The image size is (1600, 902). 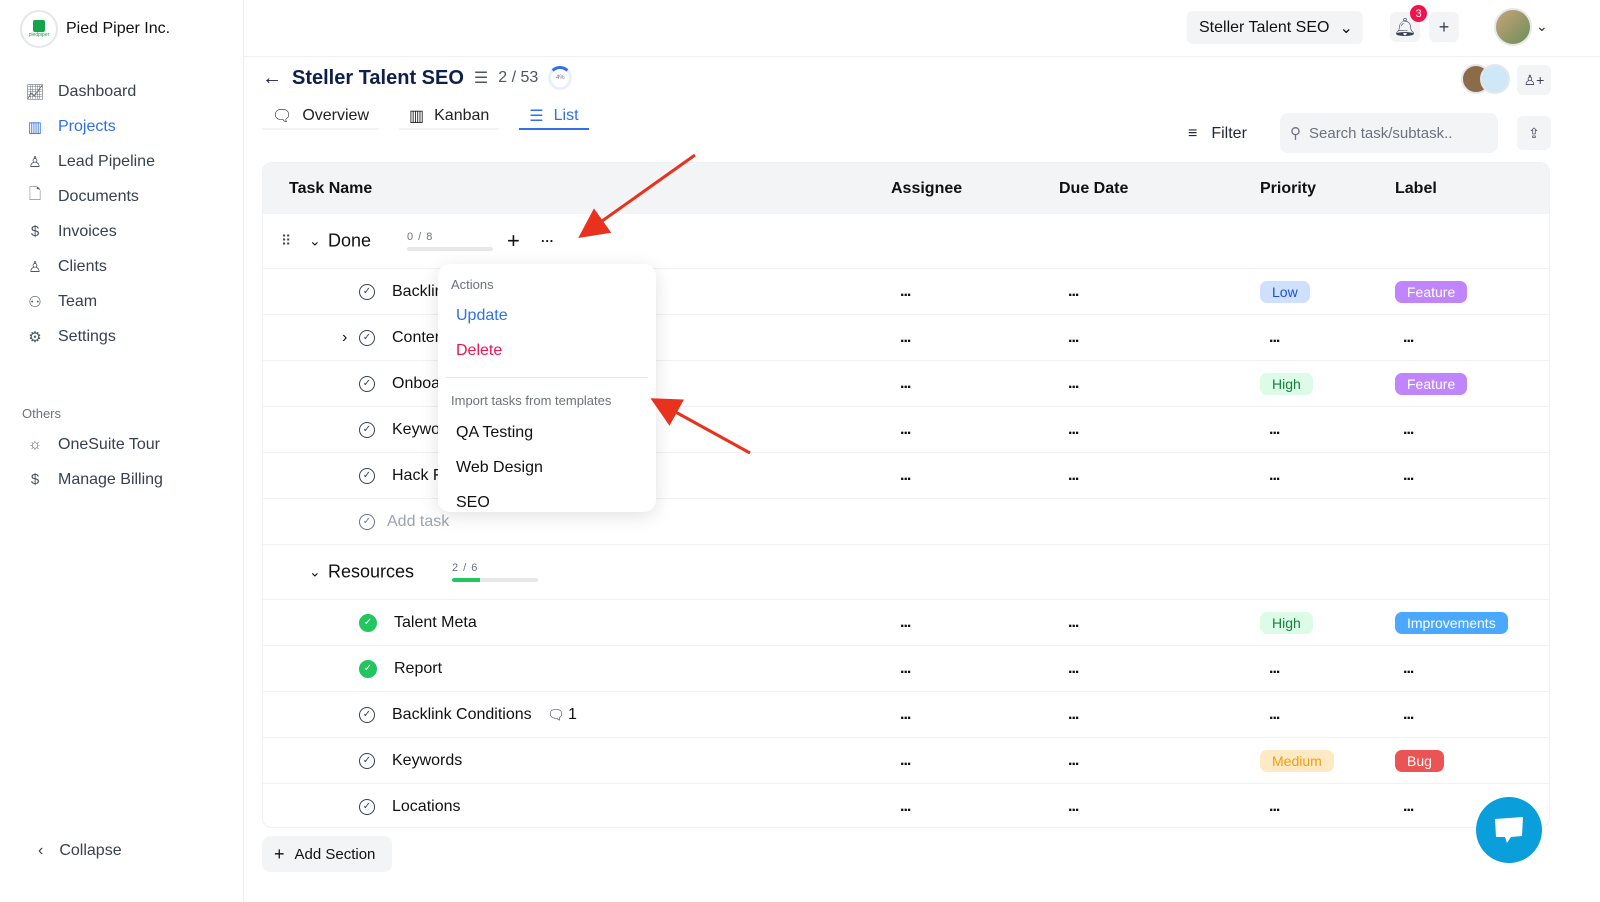 I want to click on tab-list: ☰ List, so click(x=554, y=117).